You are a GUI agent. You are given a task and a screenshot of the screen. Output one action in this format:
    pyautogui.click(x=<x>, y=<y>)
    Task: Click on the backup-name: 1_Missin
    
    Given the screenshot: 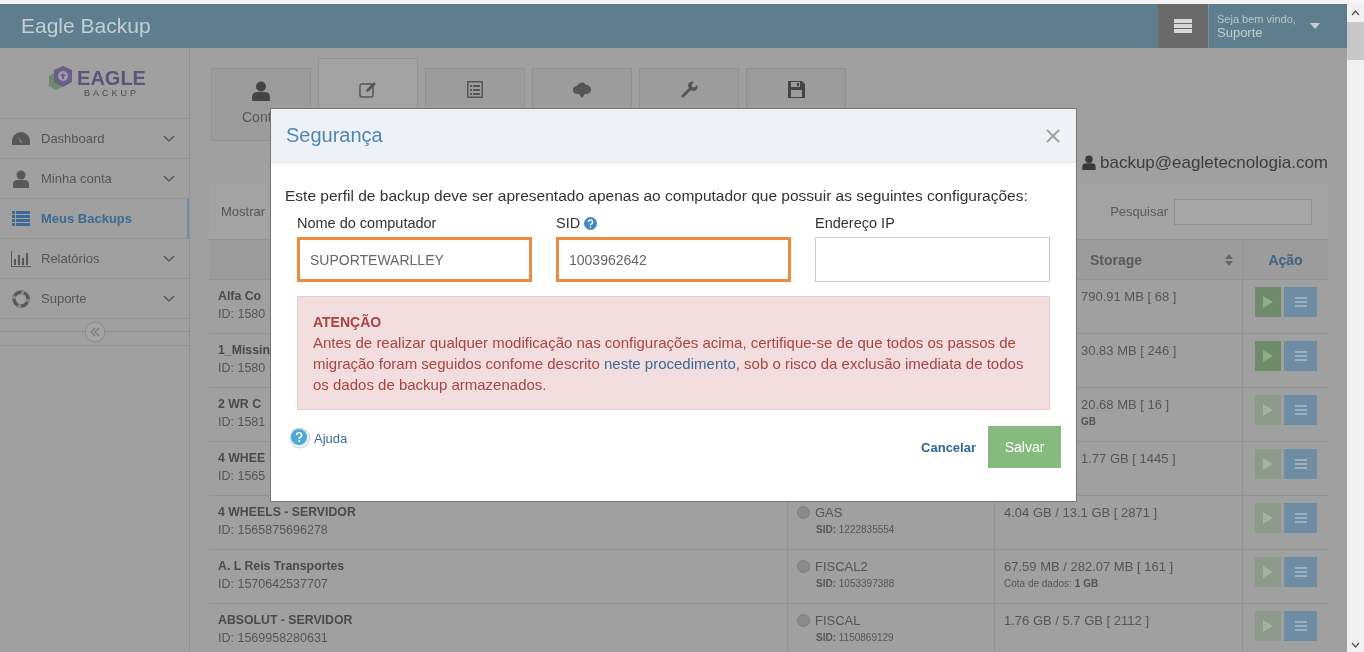 What is the action you would take?
    pyautogui.click(x=244, y=350)
    